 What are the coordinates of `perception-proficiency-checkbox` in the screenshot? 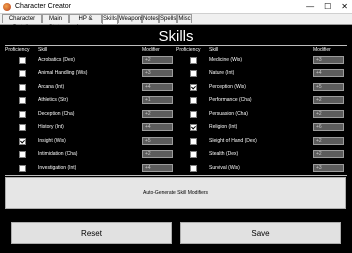 It's located at (193, 87).